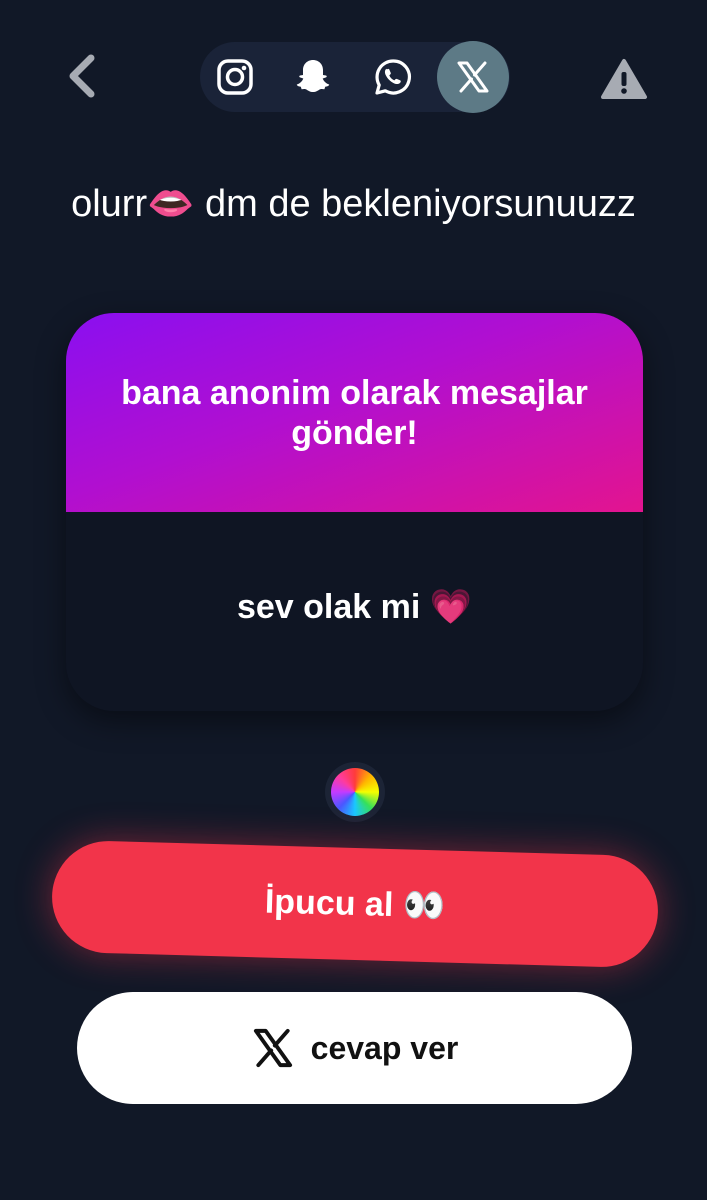 The height and width of the screenshot is (1200, 707). I want to click on top-bar, so click(353, 80).